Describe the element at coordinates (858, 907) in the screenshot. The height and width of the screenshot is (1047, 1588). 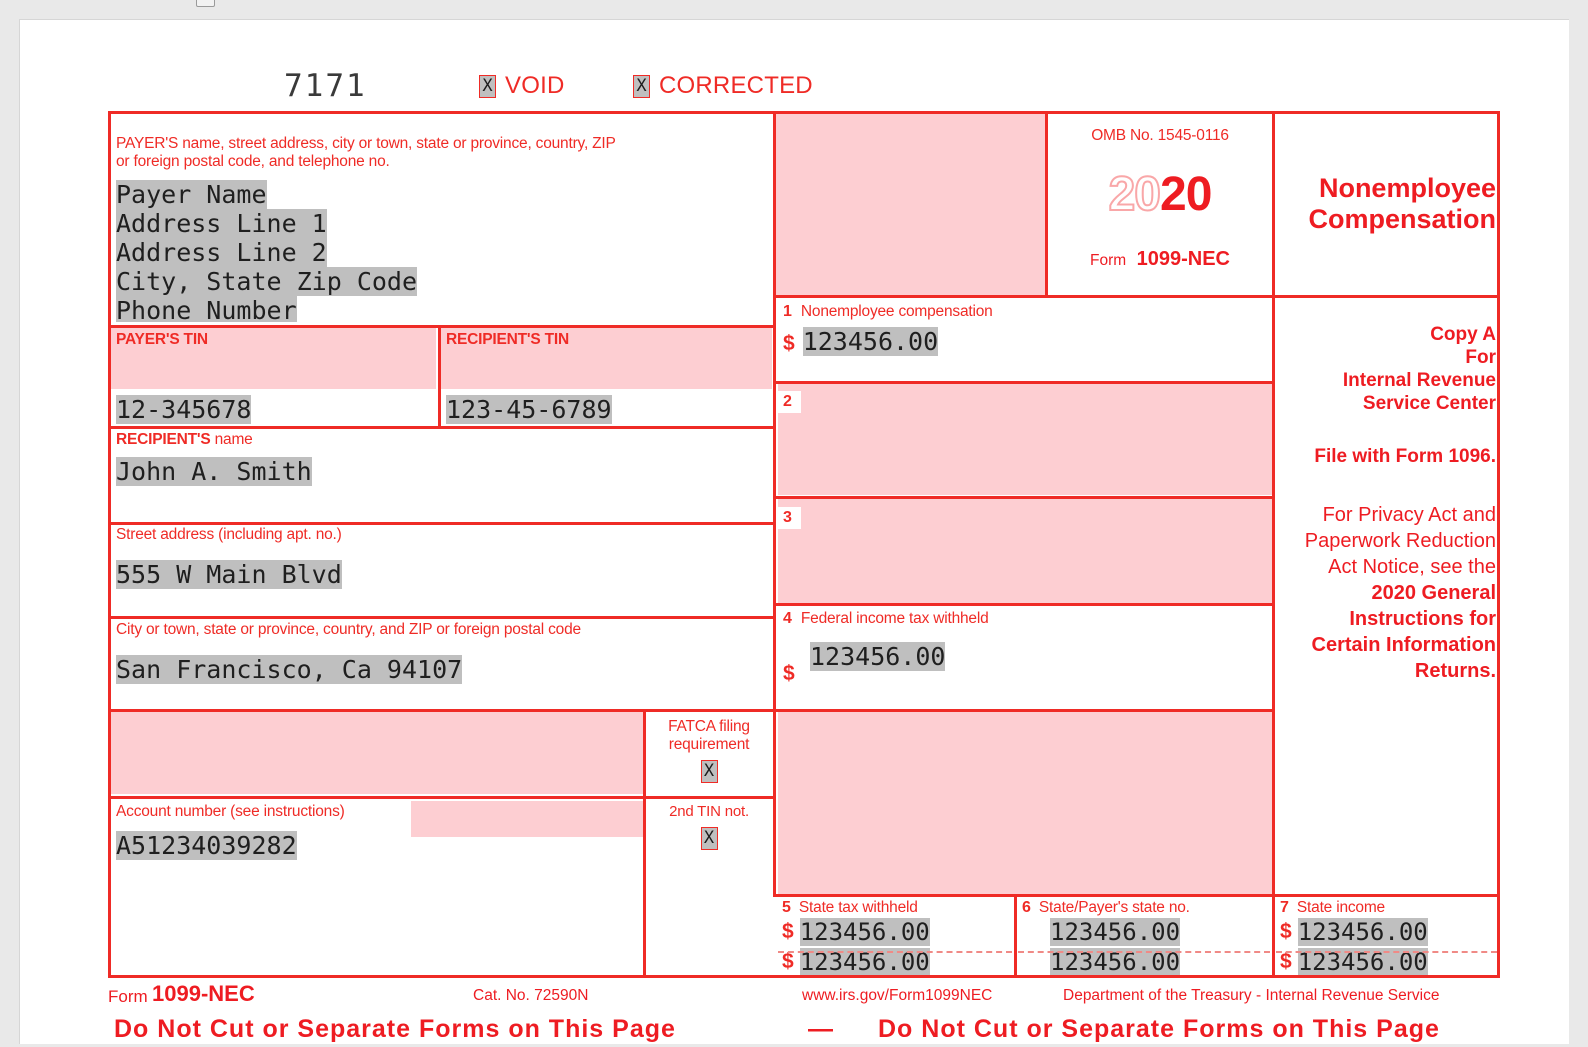
I see `box-5-label: State tax withheld` at that location.